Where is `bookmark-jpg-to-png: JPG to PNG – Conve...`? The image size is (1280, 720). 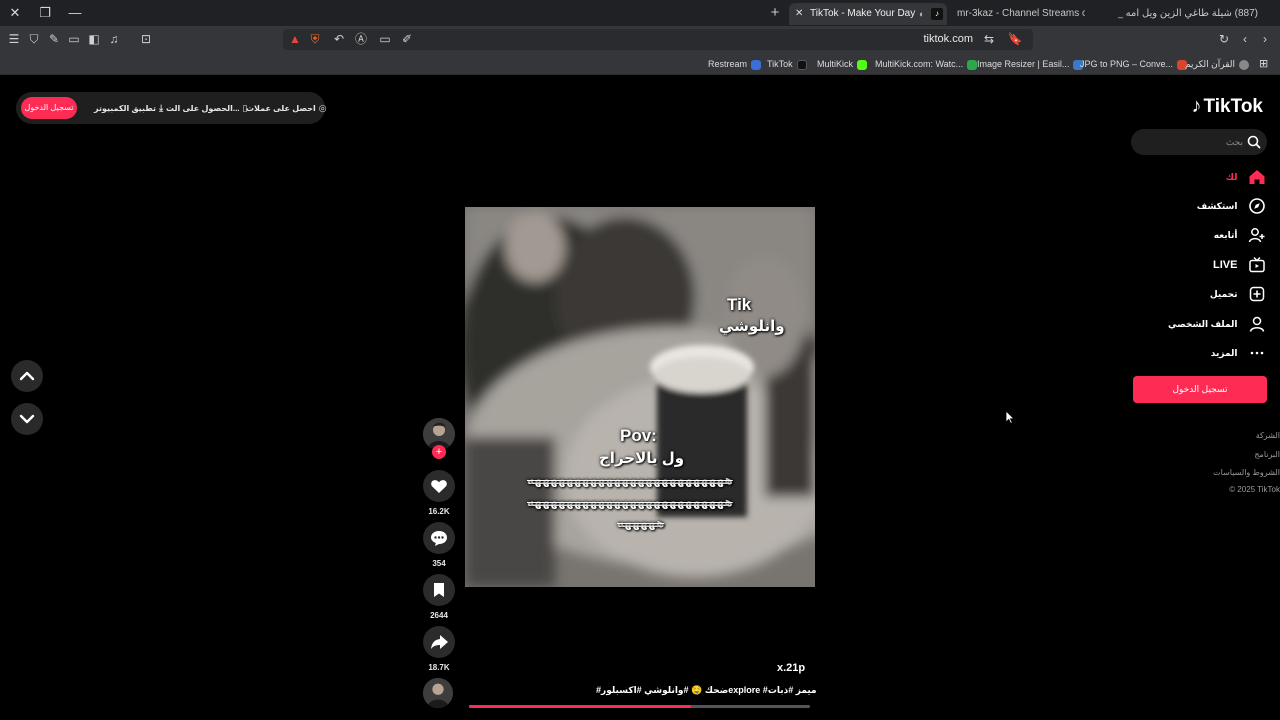
bookmark-jpg-to-png: JPG to PNG – Conve... is located at coordinates (1134, 64).